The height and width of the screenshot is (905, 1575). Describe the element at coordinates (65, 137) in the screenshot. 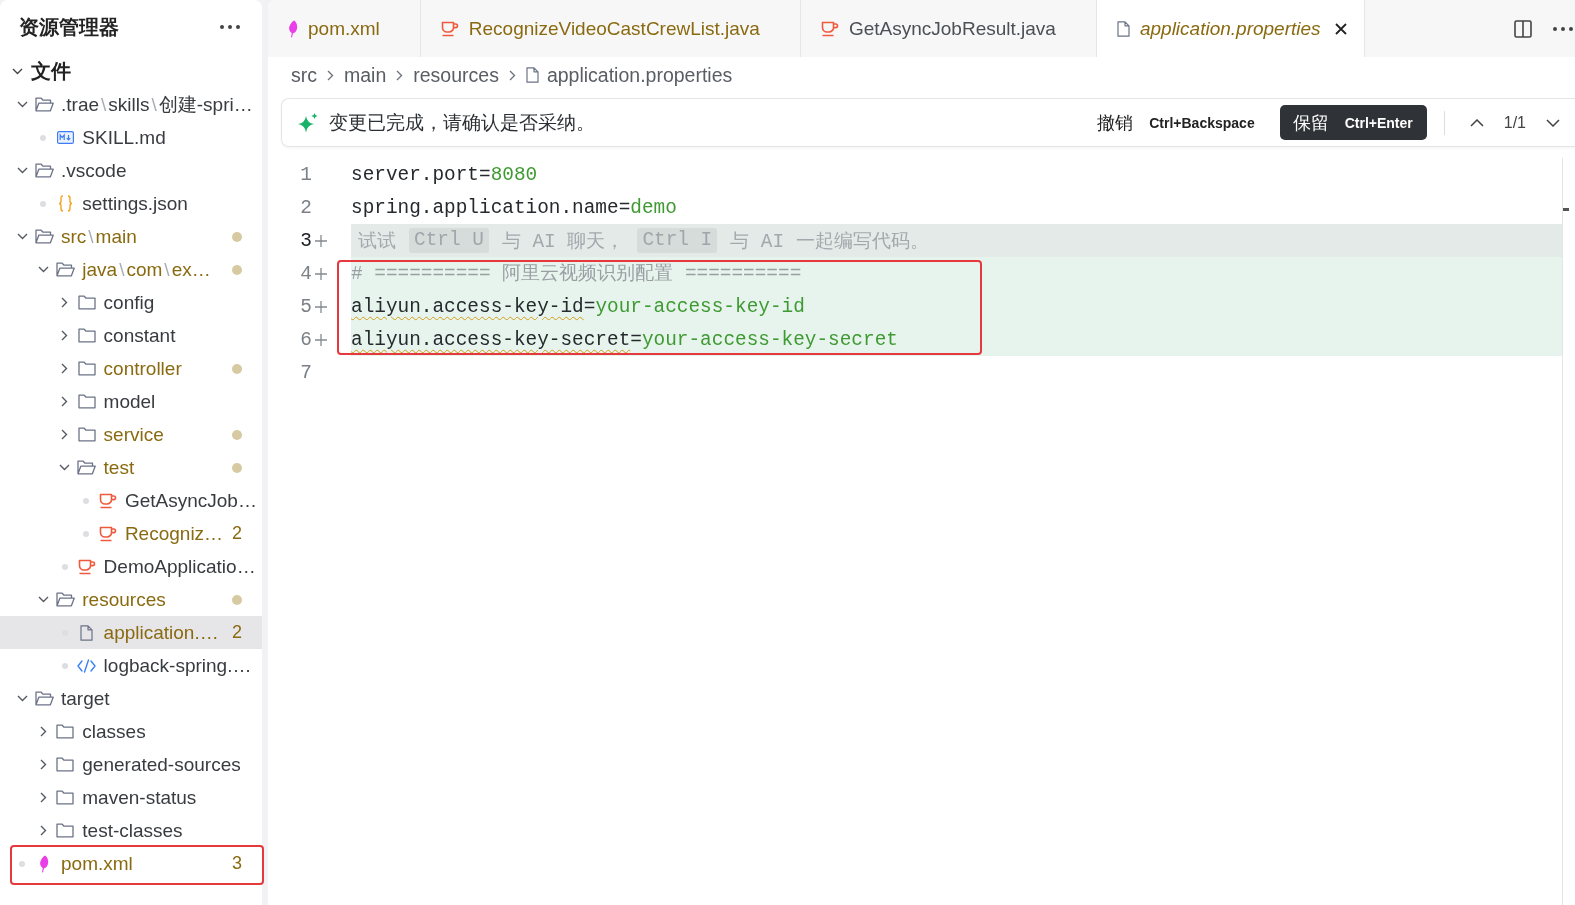

I see `markdown-icon` at that location.